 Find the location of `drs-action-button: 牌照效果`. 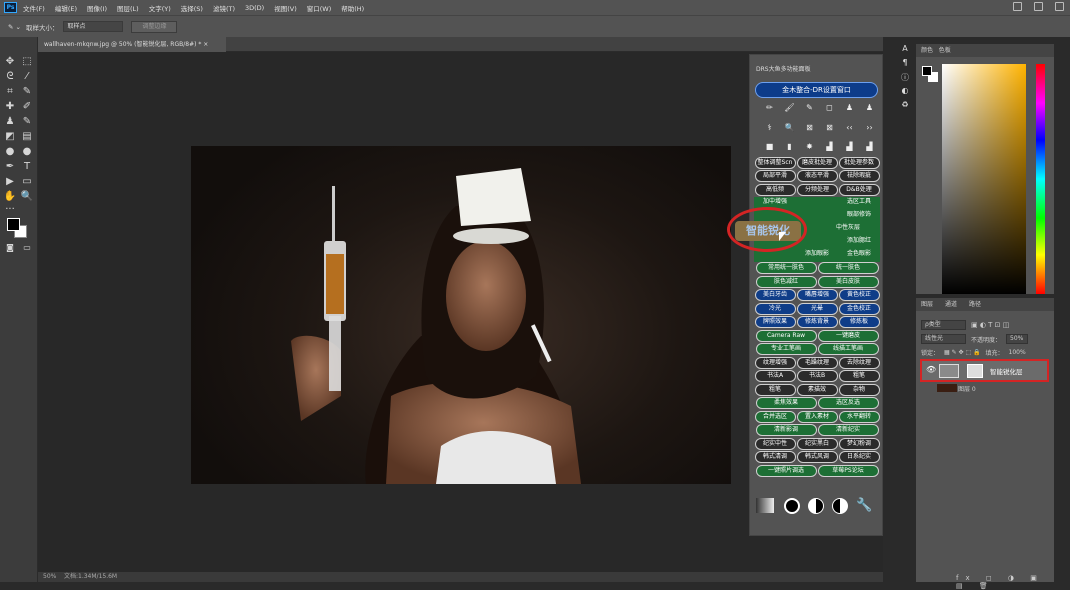

drs-action-button: 牌照效果 is located at coordinates (775, 322).